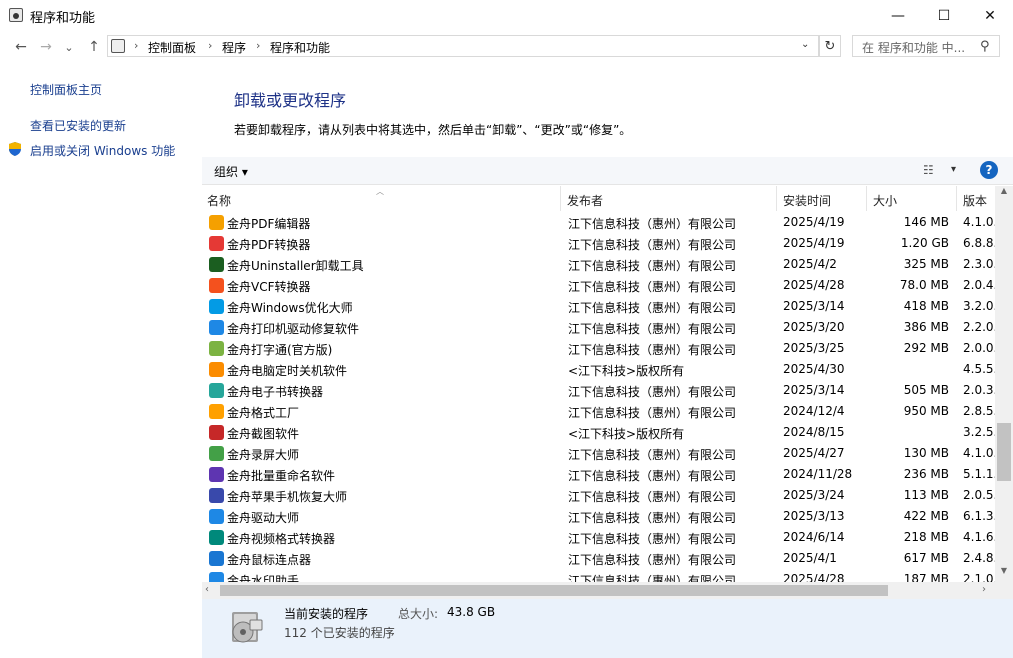 The width and height of the screenshot is (1013, 658). Describe the element at coordinates (814, 390) in the screenshot. I see `program-installed-on: 2025/3/14` at that location.